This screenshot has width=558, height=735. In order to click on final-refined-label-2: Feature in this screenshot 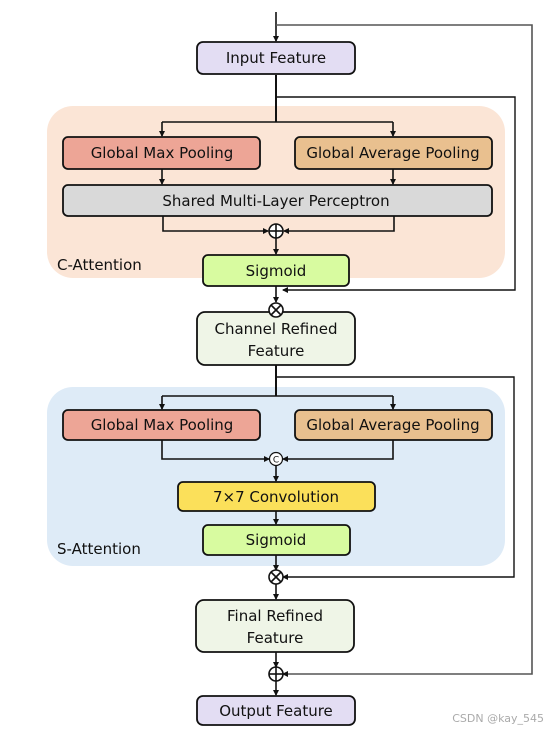, I will do `click(275, 638)`.